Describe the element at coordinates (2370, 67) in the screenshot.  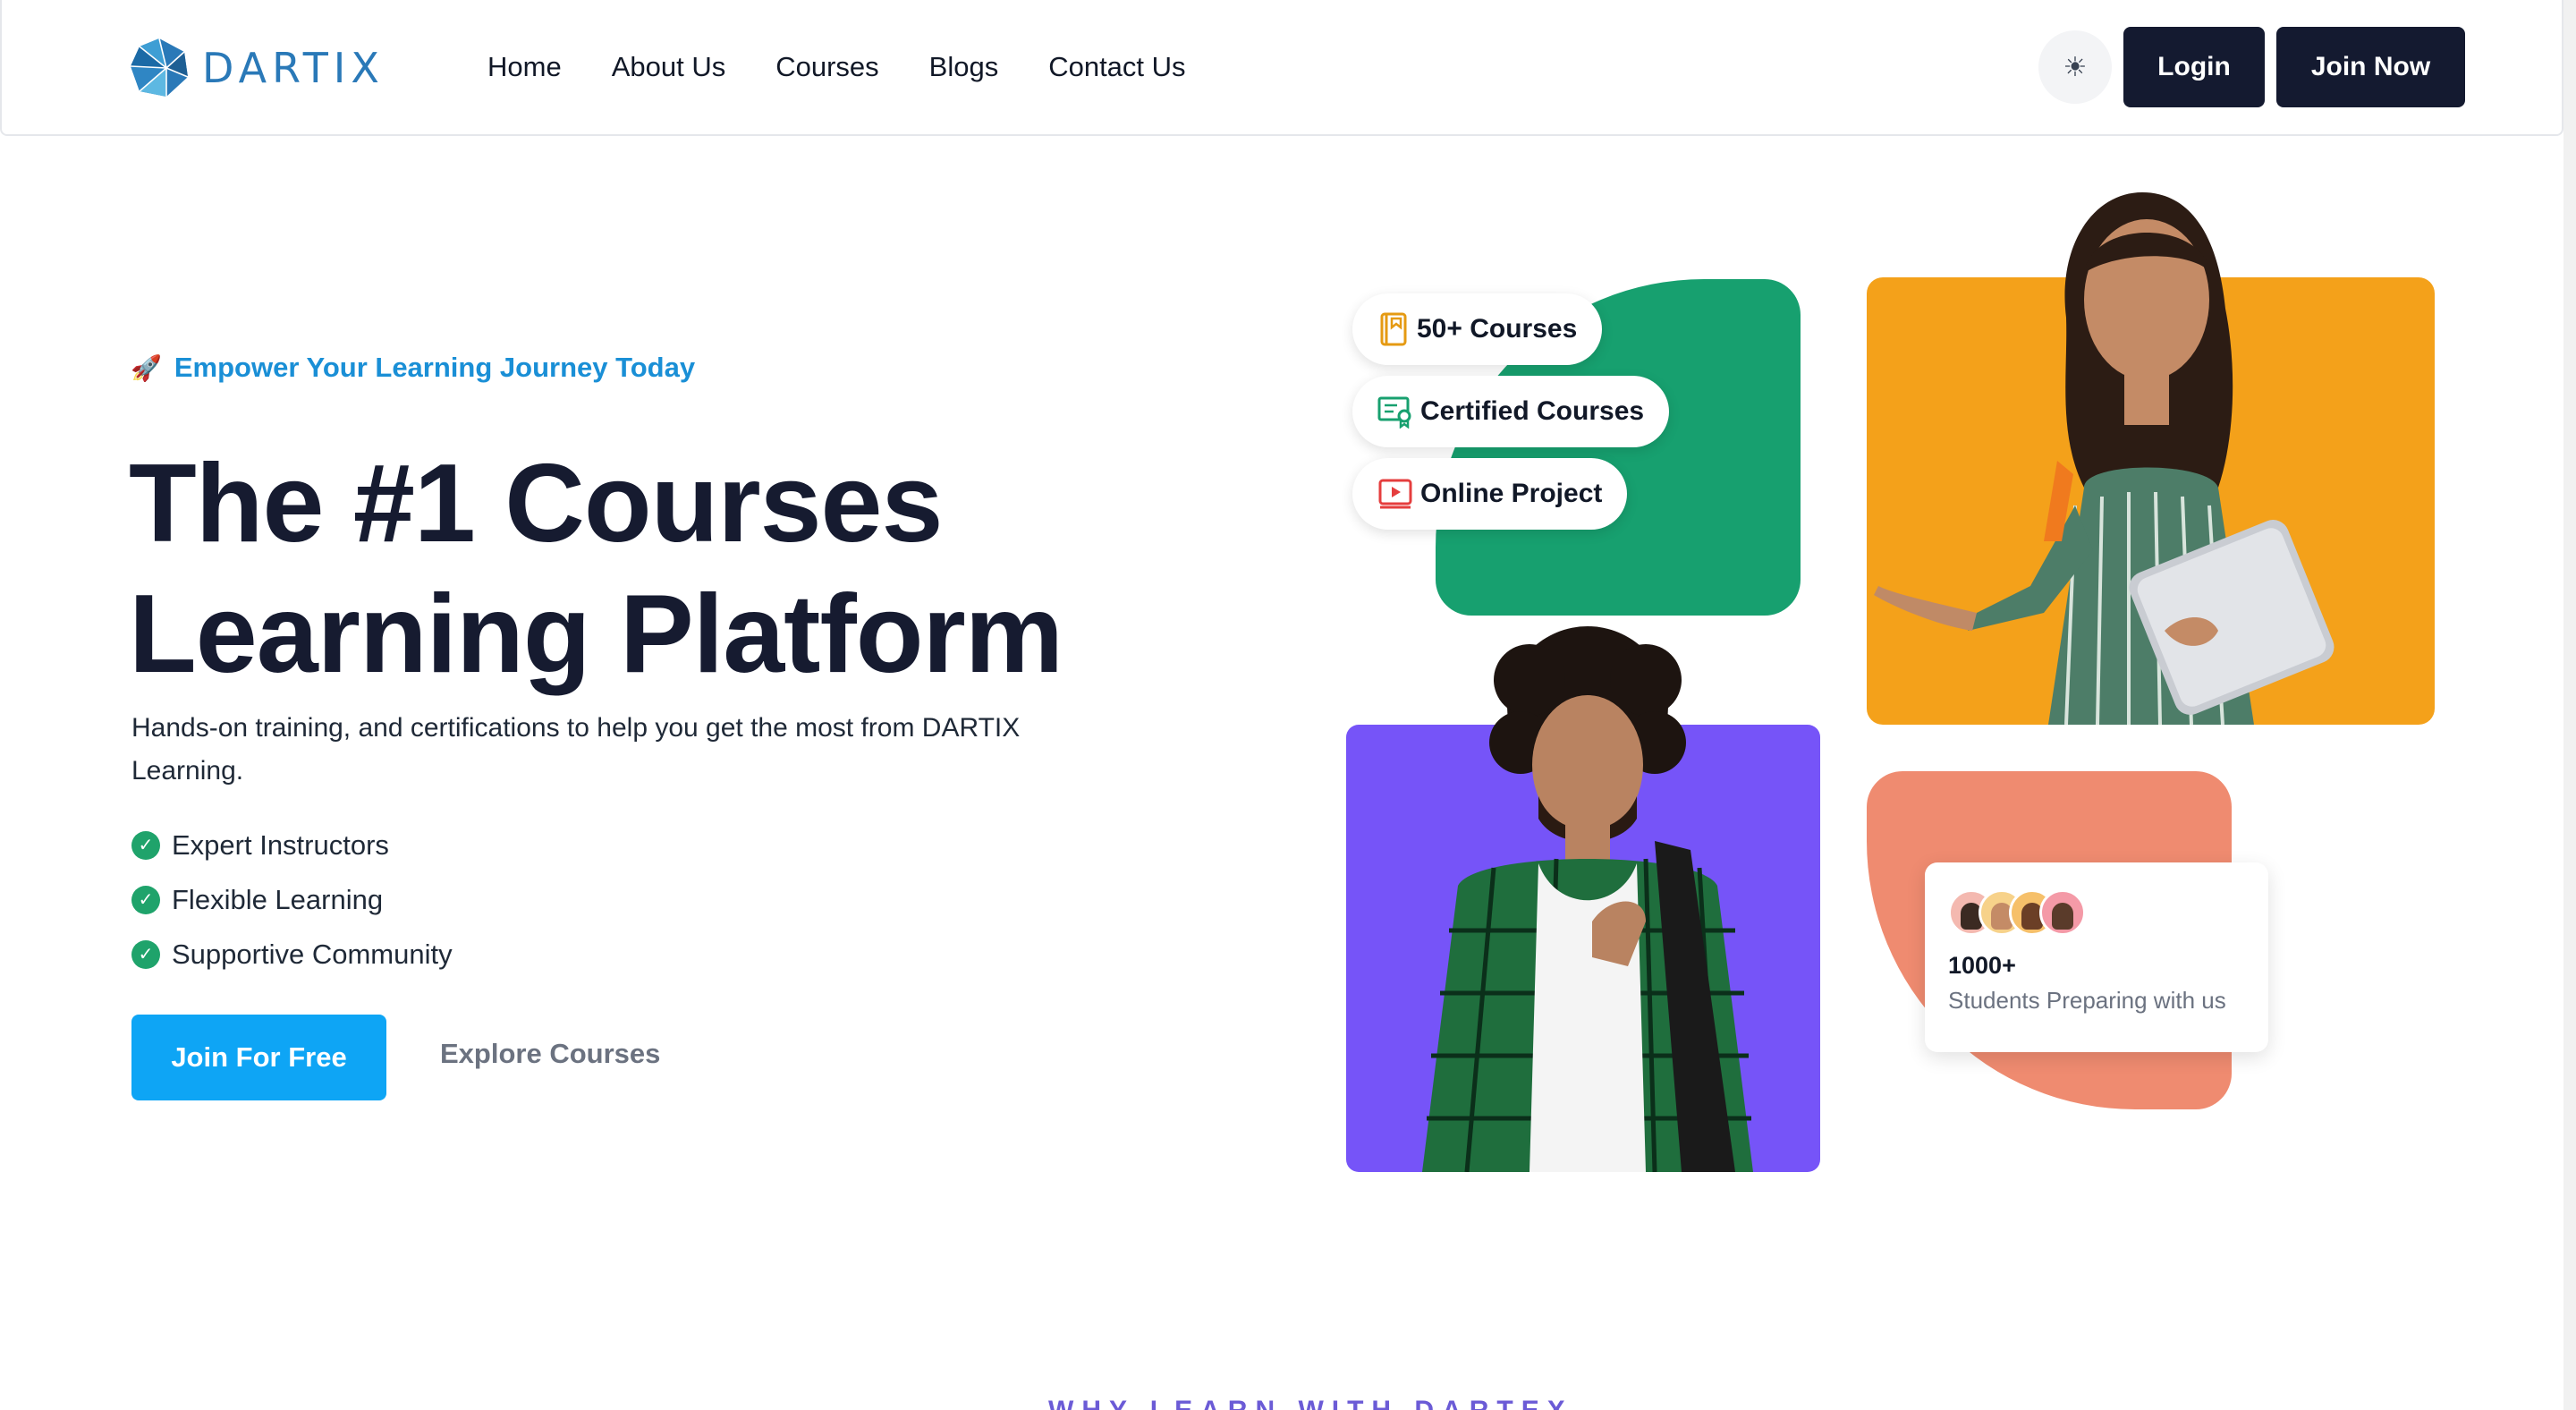
I see `join-now-button: Join Now` at that location.